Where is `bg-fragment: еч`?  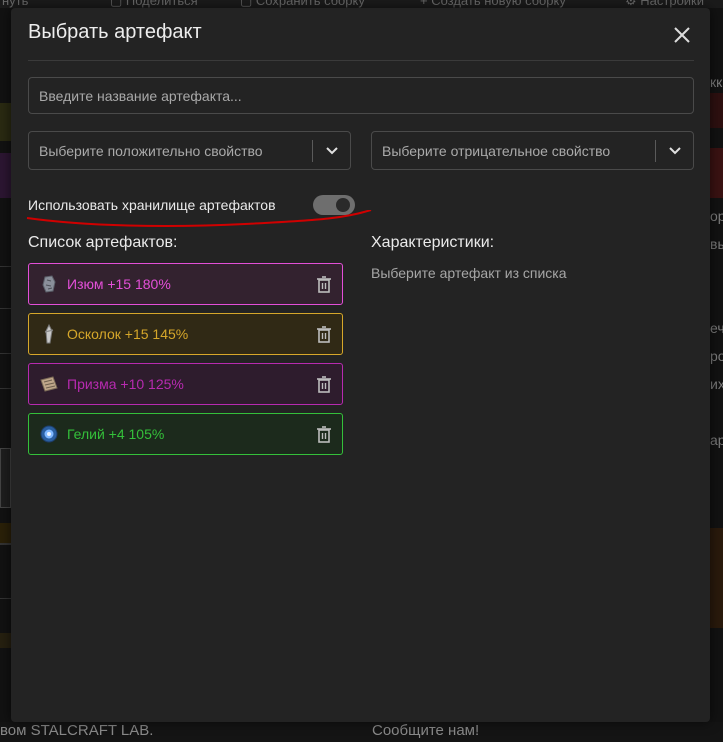 bg-fragment: еч is located at coordinates (716, 328).